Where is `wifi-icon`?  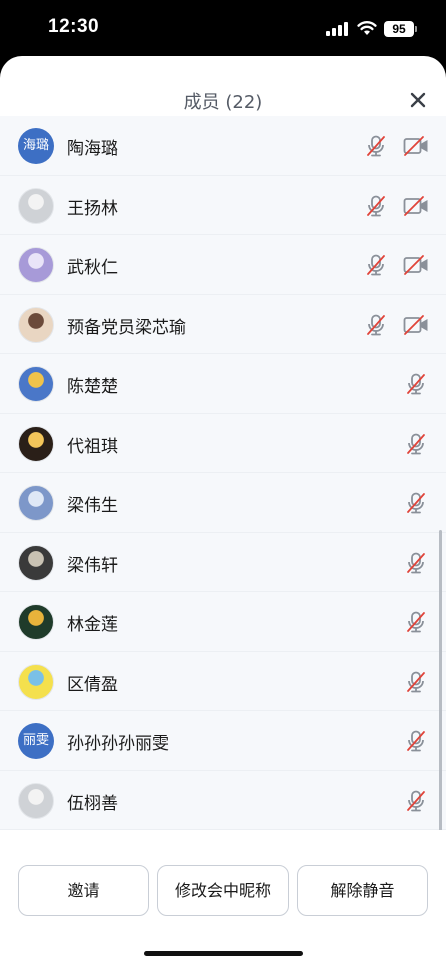
wifi-icon is located at coordinates (367, 28).